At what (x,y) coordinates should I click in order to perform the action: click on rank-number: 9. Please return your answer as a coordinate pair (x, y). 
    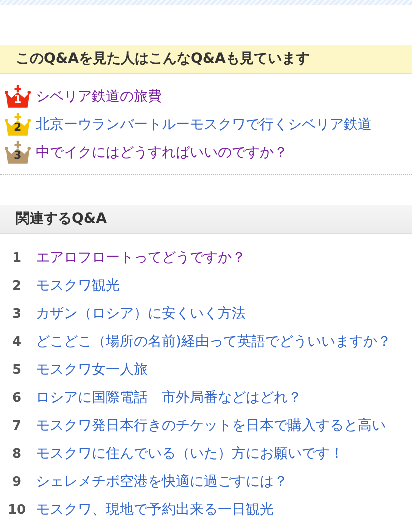
    Looking at the image, I should click on (17, 482).